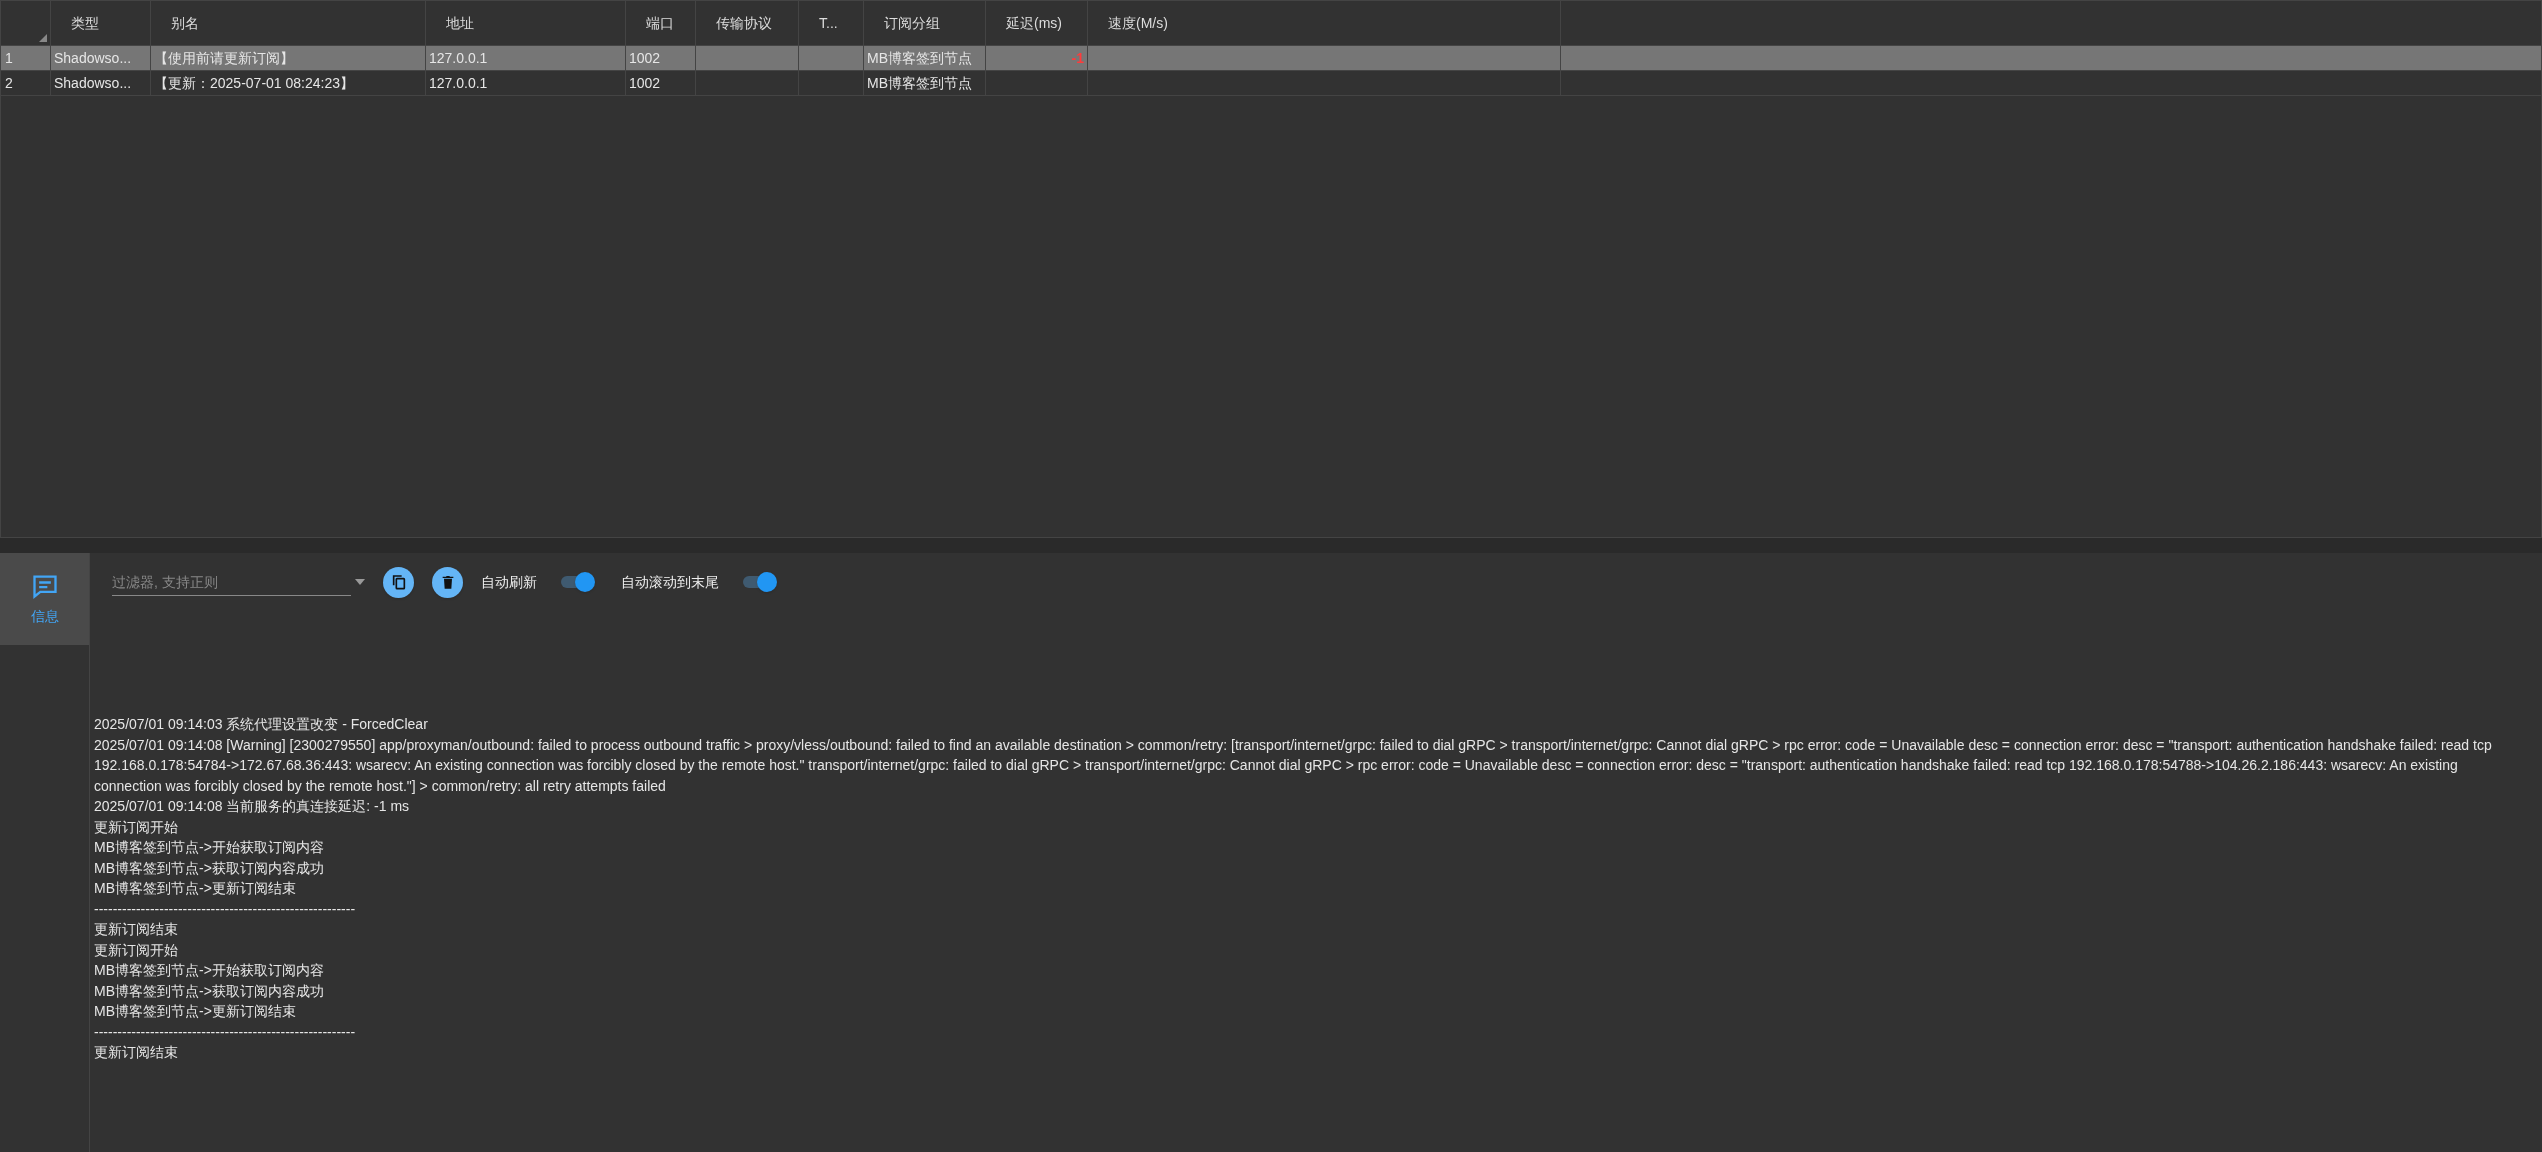 The image size is (2542, 1152). What do you see at coordinates (447, 582) in the screenshot?
I see `delete-button` at bounding box center [447, 582].